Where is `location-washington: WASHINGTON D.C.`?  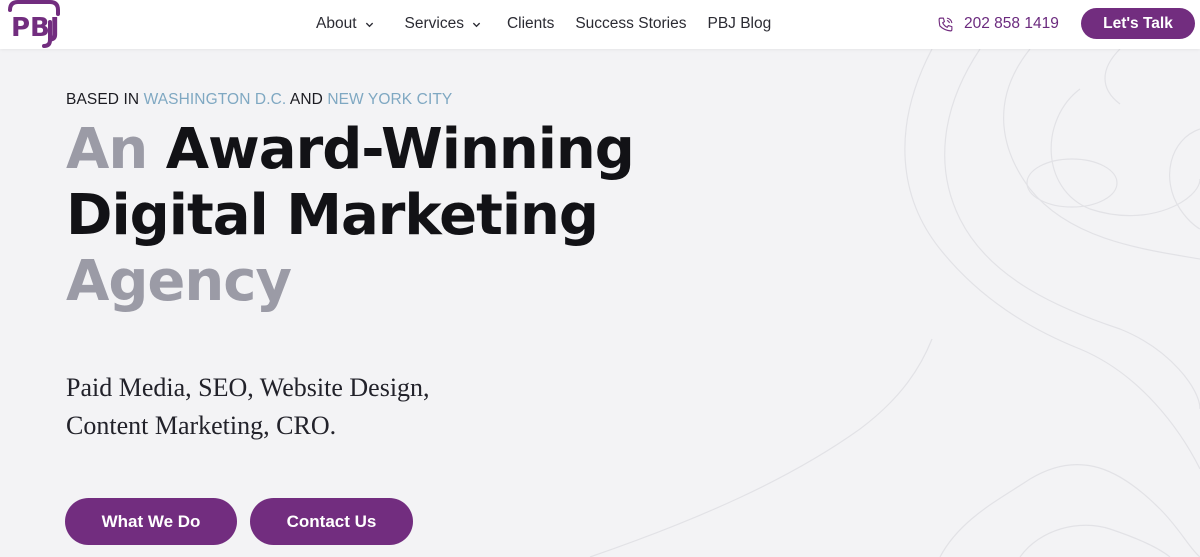
location-washington: WASHINGTON D.C. is located at coordinates (215, 99).